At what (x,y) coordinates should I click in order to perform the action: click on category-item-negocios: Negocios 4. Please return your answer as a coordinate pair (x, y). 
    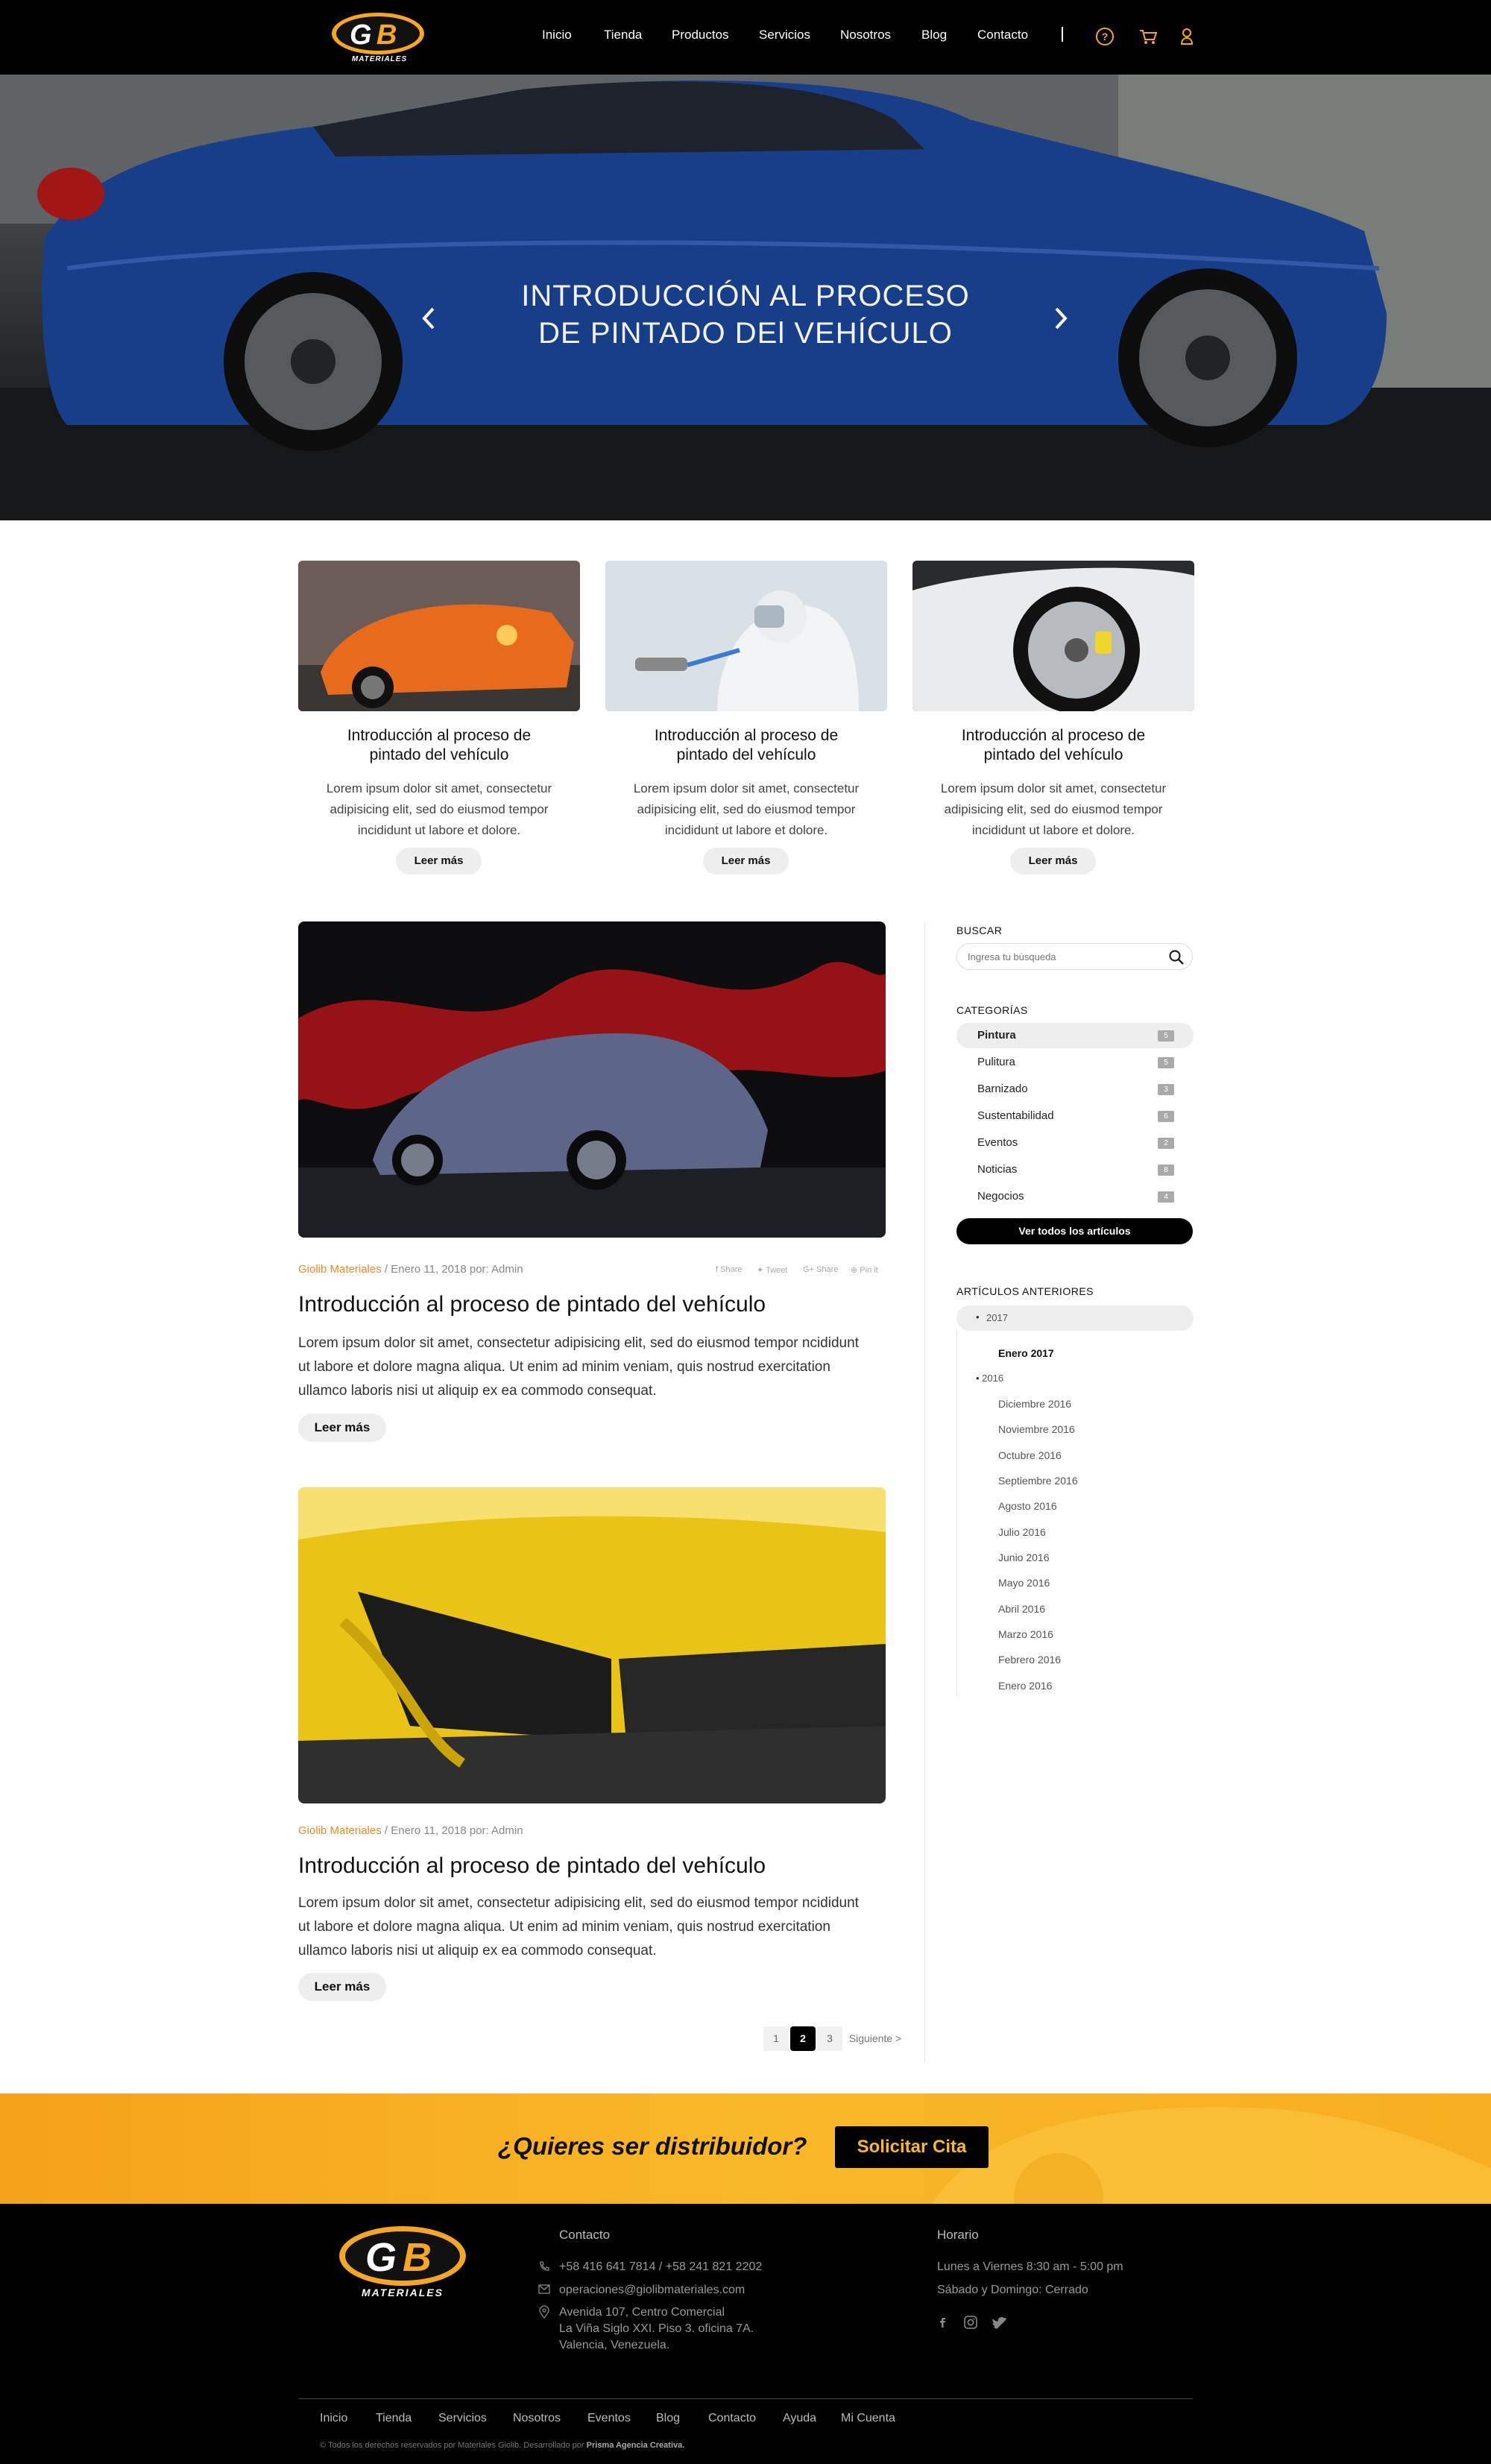
    Looking at the image, I should click on (1075, 1196).